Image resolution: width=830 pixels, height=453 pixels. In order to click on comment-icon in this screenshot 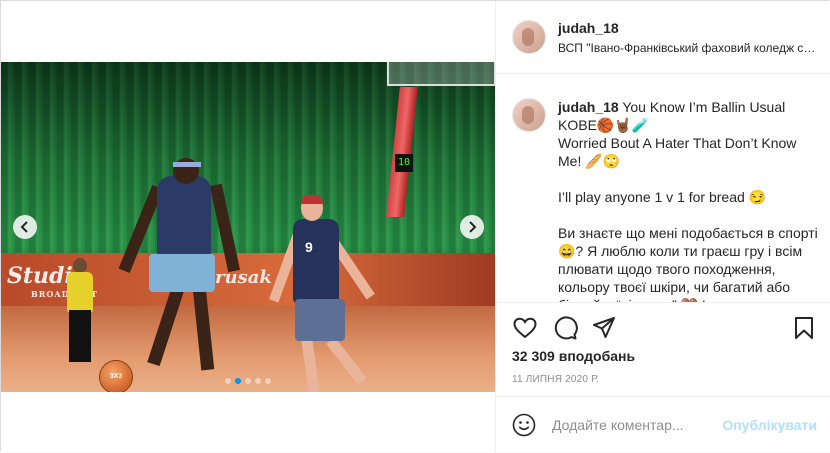, I will do `click(566, 328)`.